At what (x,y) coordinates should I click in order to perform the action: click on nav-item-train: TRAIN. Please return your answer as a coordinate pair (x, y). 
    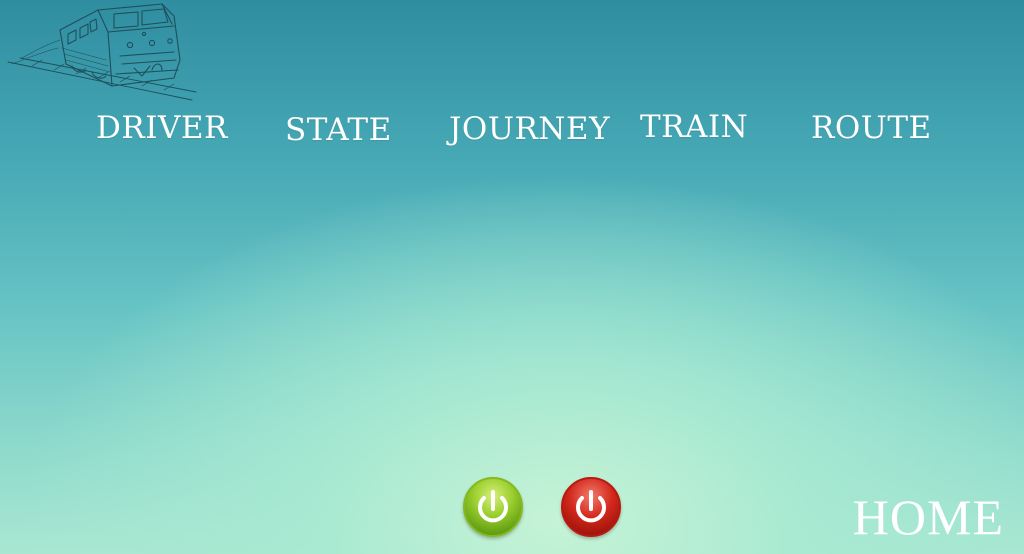
    Looking at the image, I should click on (694, 127).